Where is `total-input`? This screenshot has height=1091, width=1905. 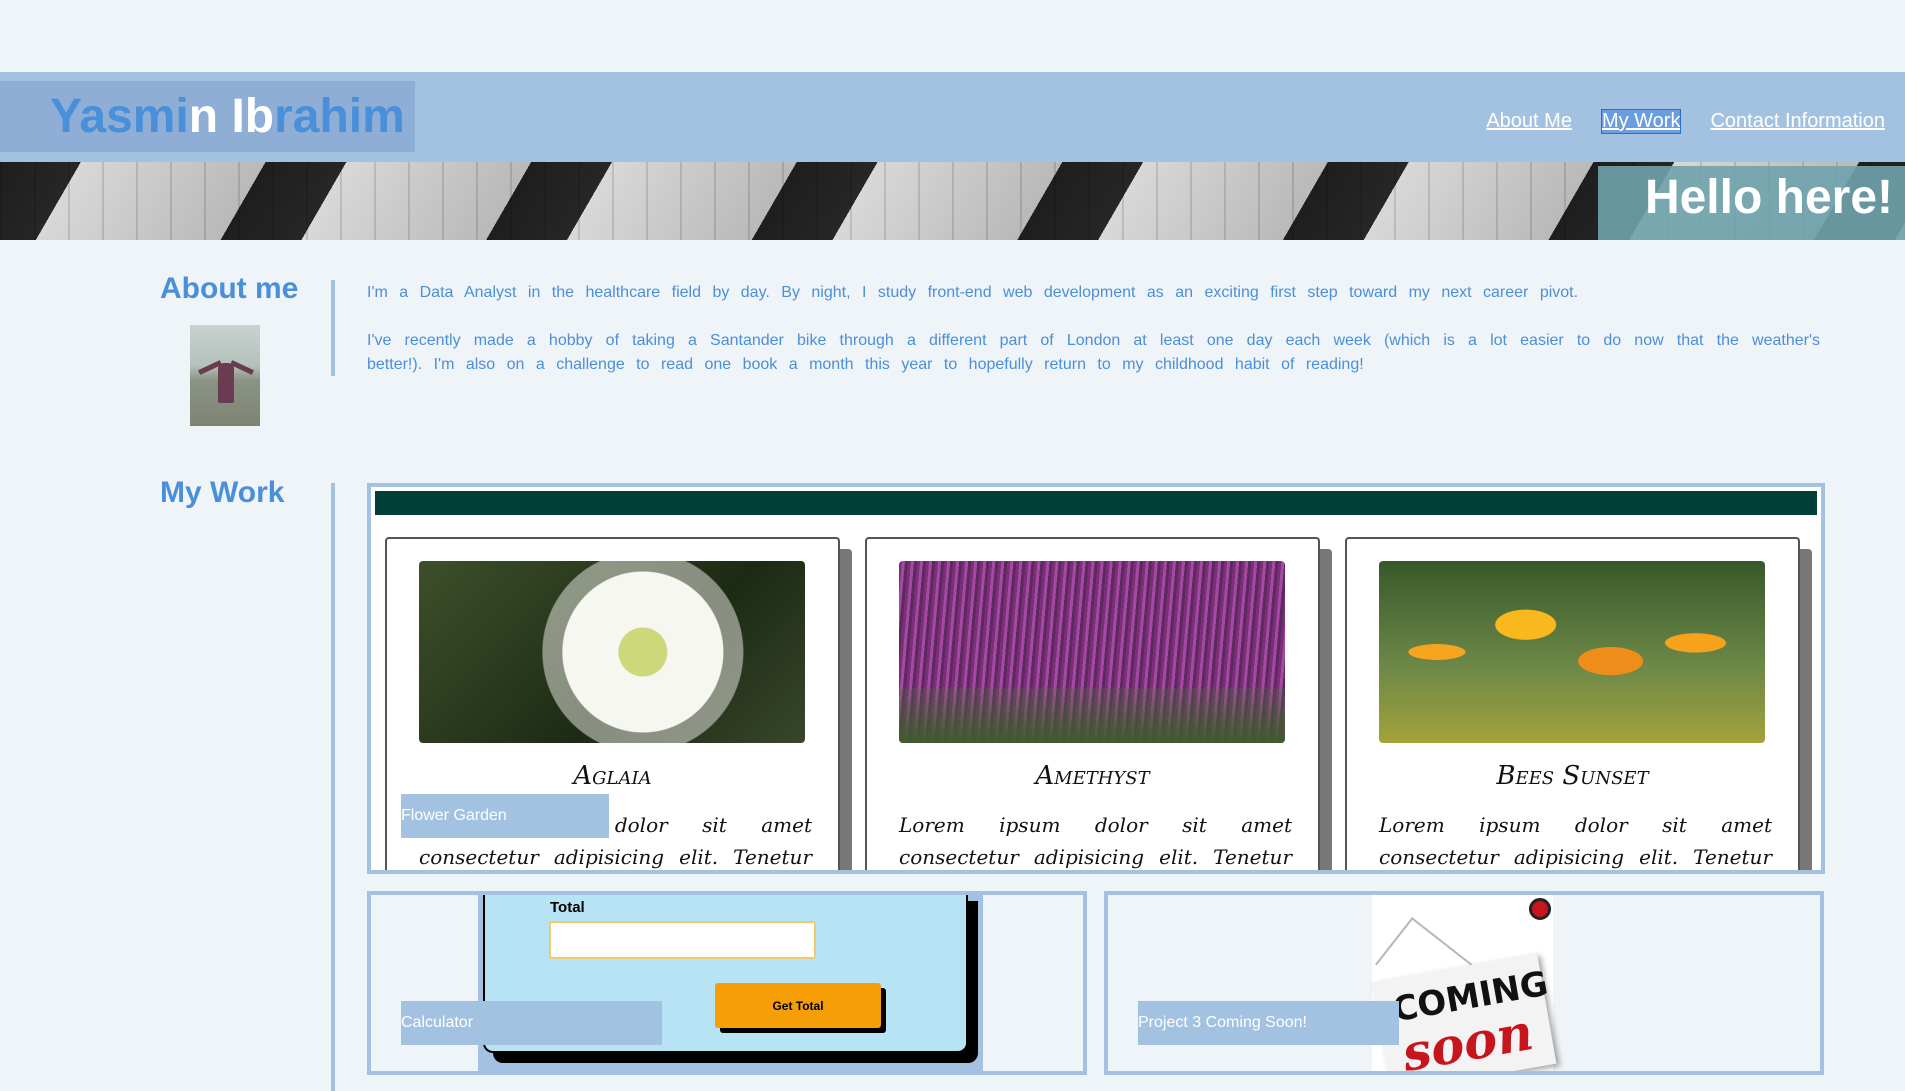 total-input is located at coordinates (682, 940).